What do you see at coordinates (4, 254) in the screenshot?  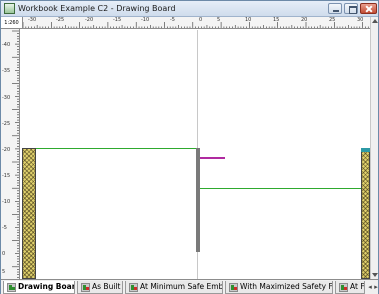 I see `ruler-left-label: 0` at bounding box center [4, 254].